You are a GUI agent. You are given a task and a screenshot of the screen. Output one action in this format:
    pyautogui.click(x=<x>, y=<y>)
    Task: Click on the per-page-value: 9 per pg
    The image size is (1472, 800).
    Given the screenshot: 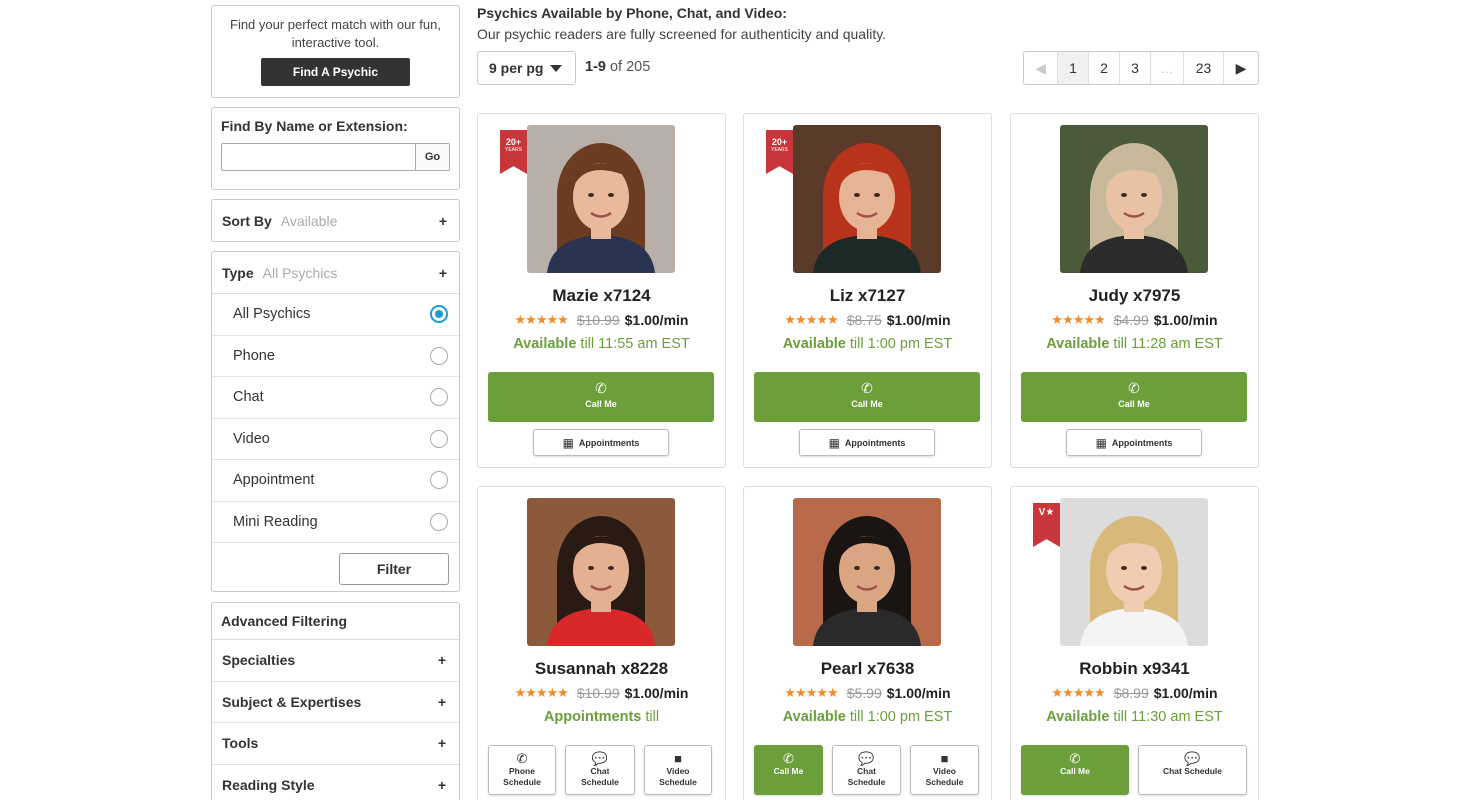 What is the action you would take?
    pyautogui.click(x=516, y=68)
    